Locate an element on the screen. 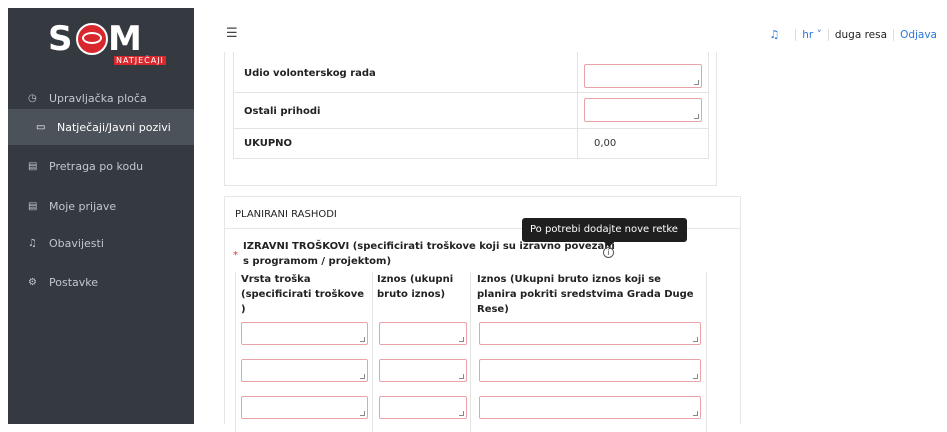 This screenshot has width=947, height=432. sidebar-item-label: Upravljačka ploča is located at coordinates (98, 98).